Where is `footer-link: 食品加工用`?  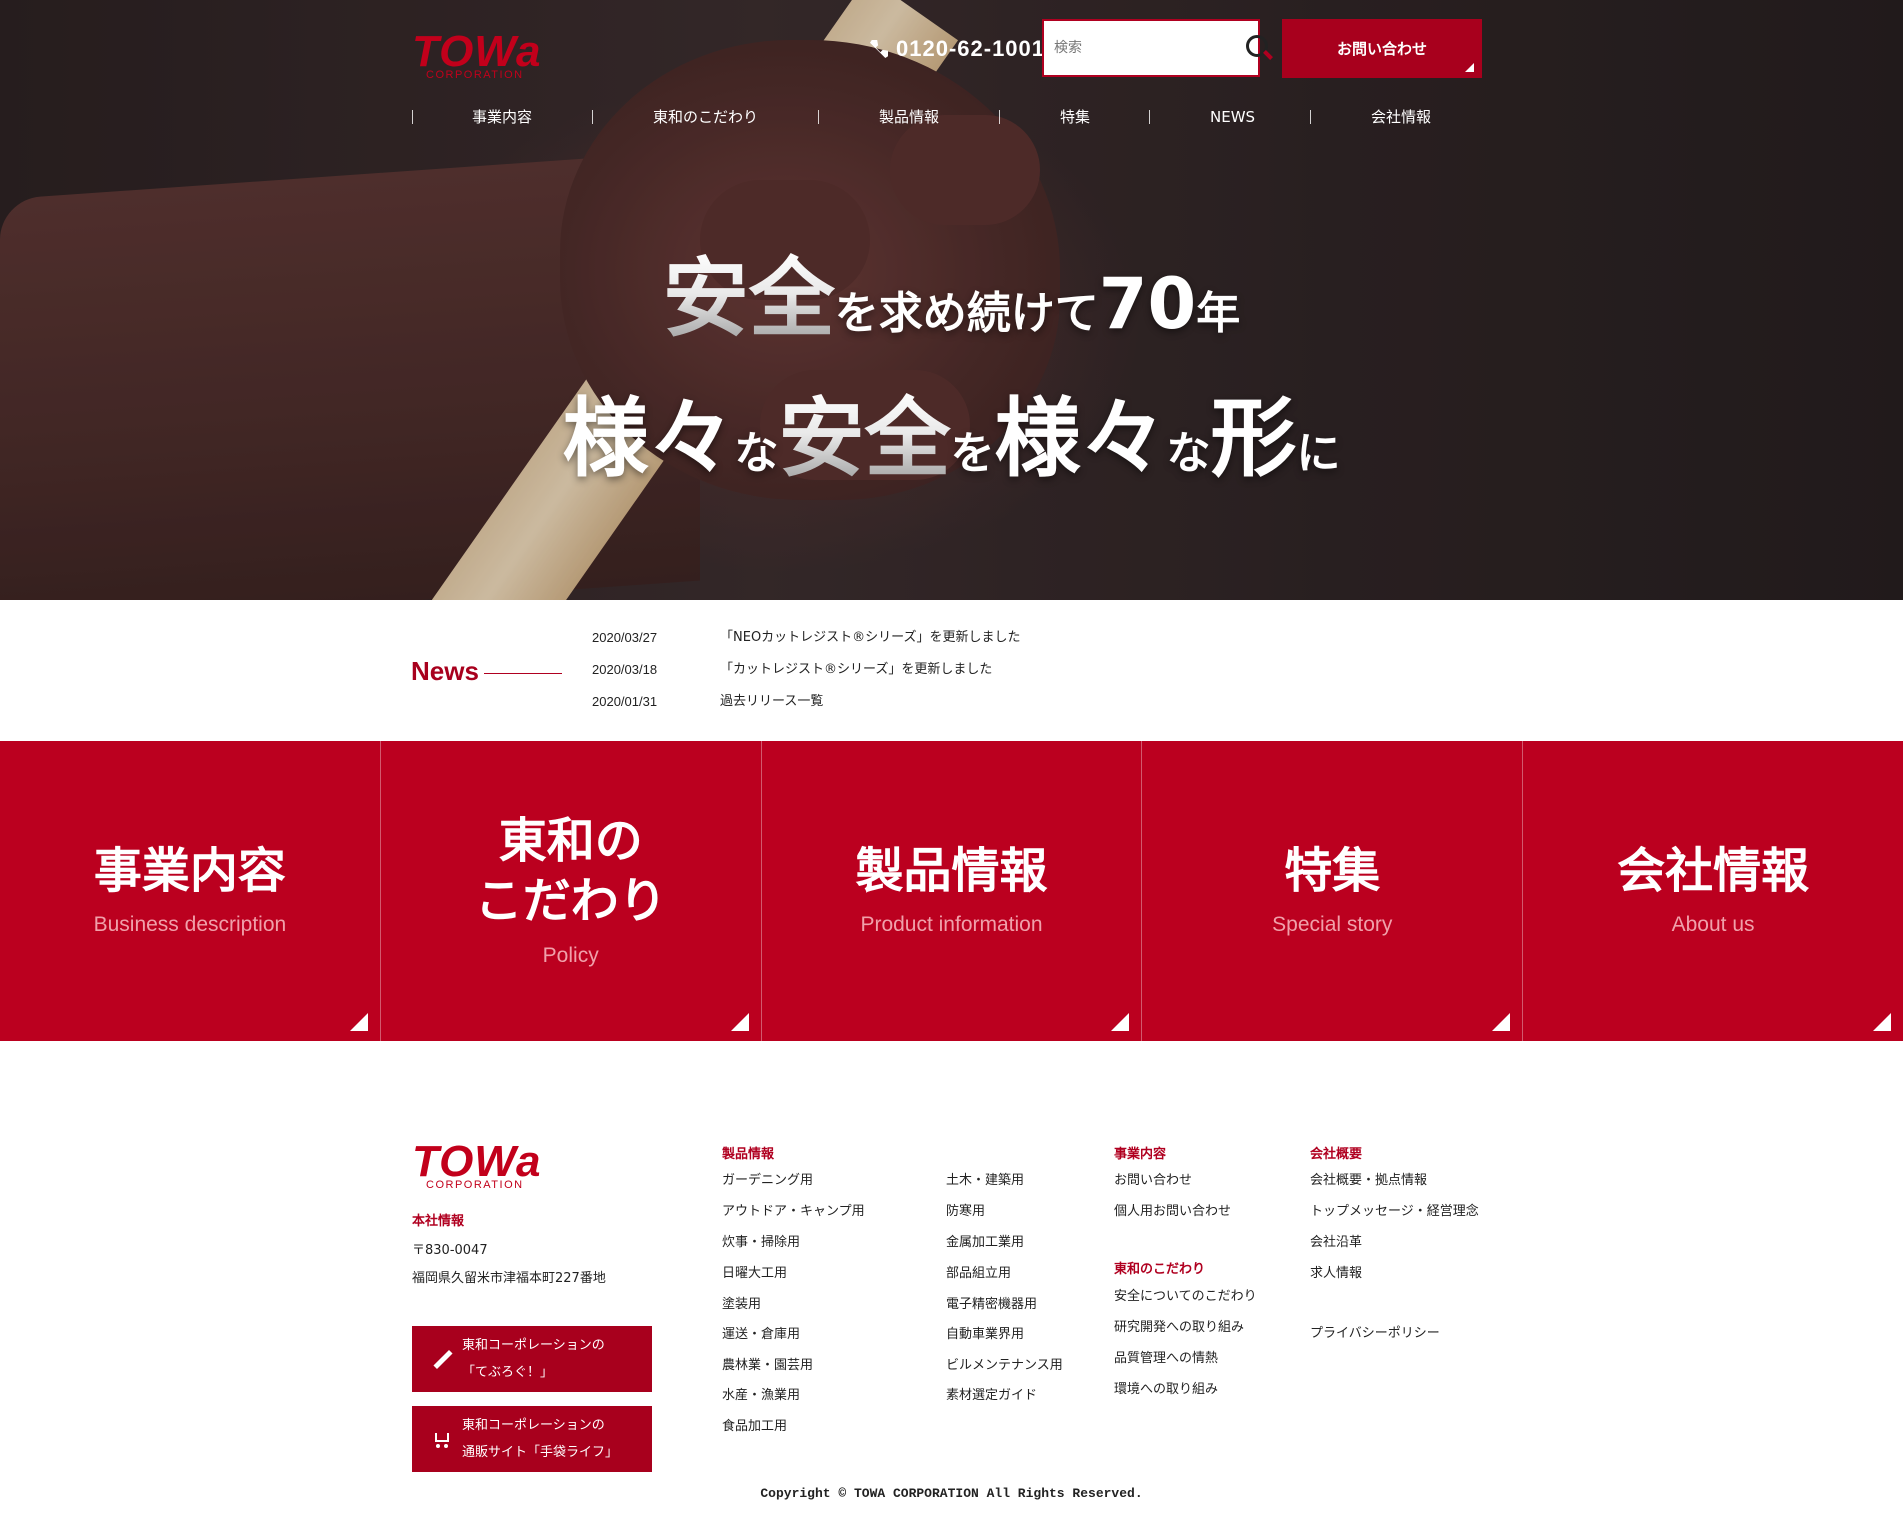 footer-link: 食品加工用 is located at coordinates (754, 1427).